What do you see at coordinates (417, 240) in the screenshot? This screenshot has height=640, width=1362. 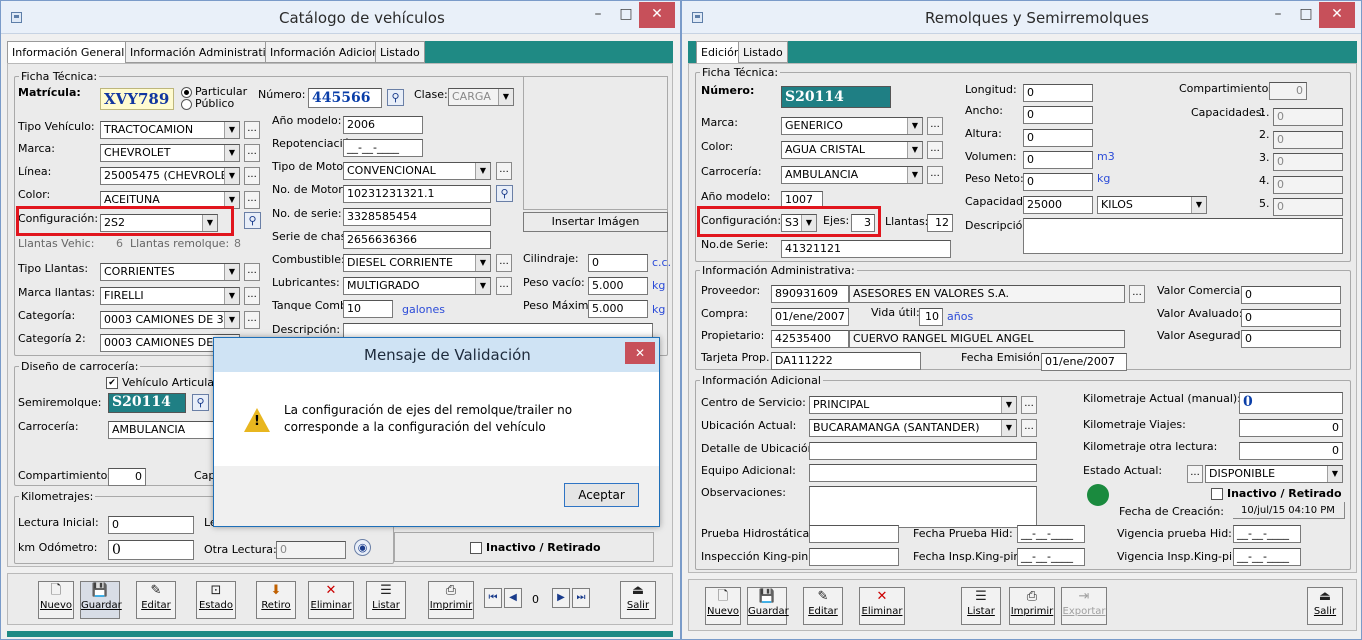 I see `serie-chasis-field: 2656636366` at bounding box center [417, 240].